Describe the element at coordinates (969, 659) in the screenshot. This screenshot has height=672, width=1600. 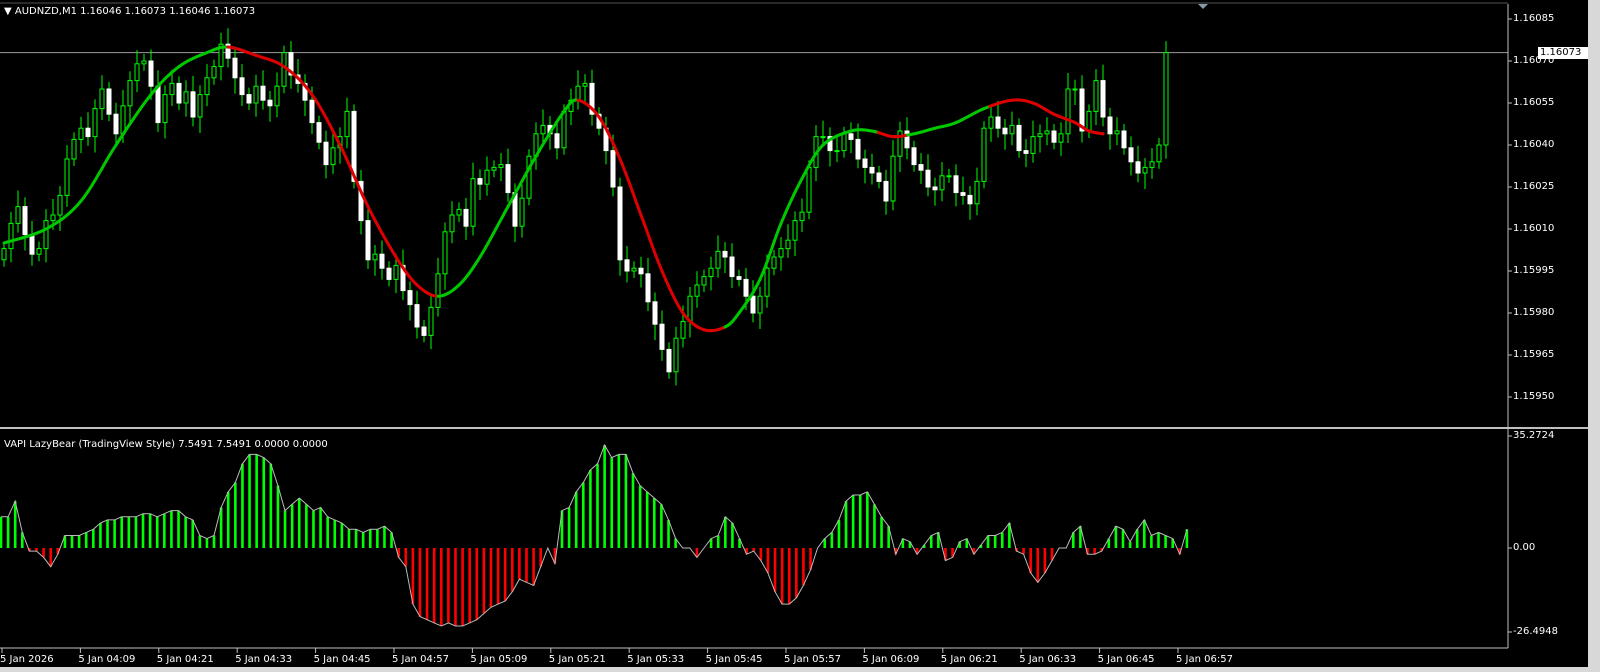
I see `time-tick-label: 5 Jan 06:21` at that location.